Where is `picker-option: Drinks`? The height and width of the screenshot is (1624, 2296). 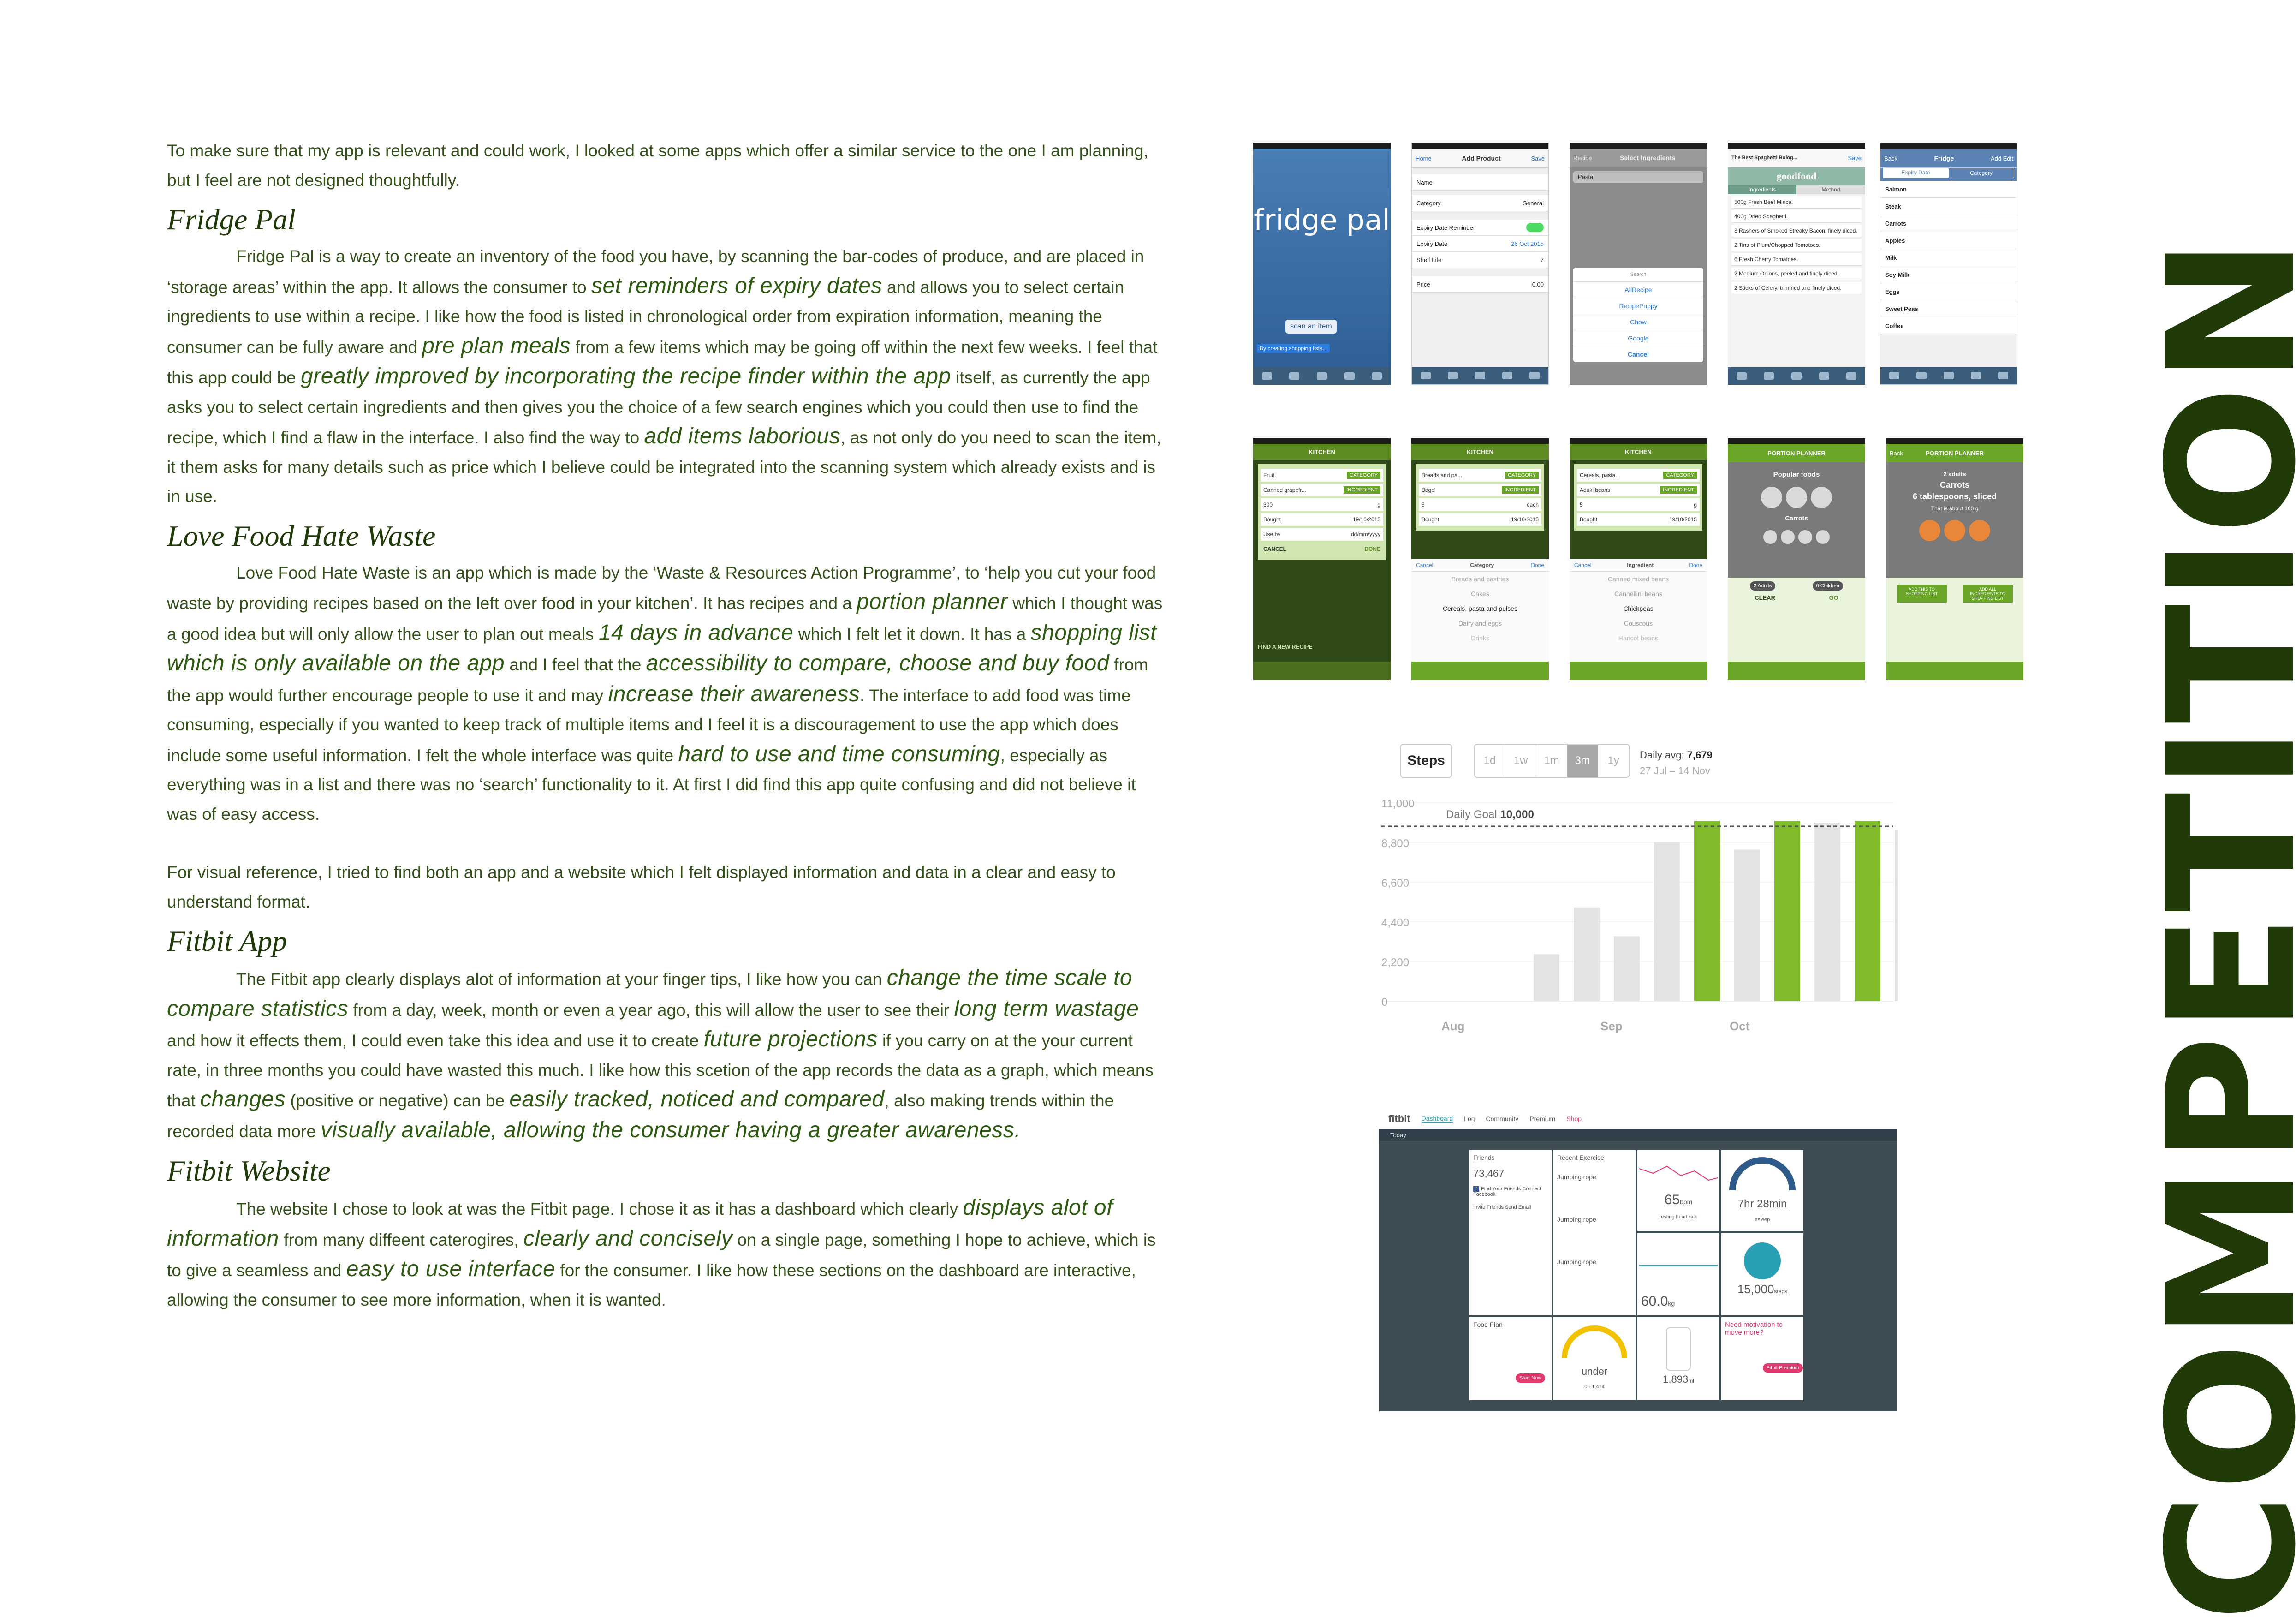
picker-option: Drinks is located at coordinates (1480, 638).